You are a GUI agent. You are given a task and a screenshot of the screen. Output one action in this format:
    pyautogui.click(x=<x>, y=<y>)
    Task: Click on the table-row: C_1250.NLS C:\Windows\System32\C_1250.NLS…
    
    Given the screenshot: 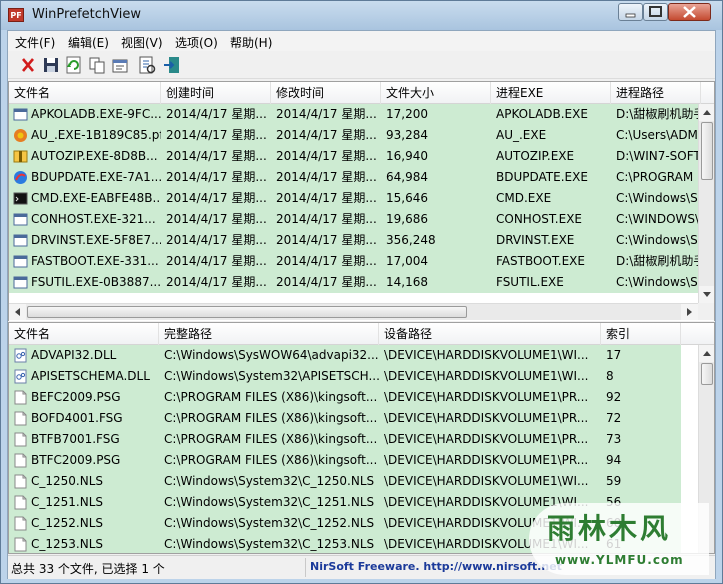 What is the action you would take?
    pyautogui.click(x=345, y=481)
    